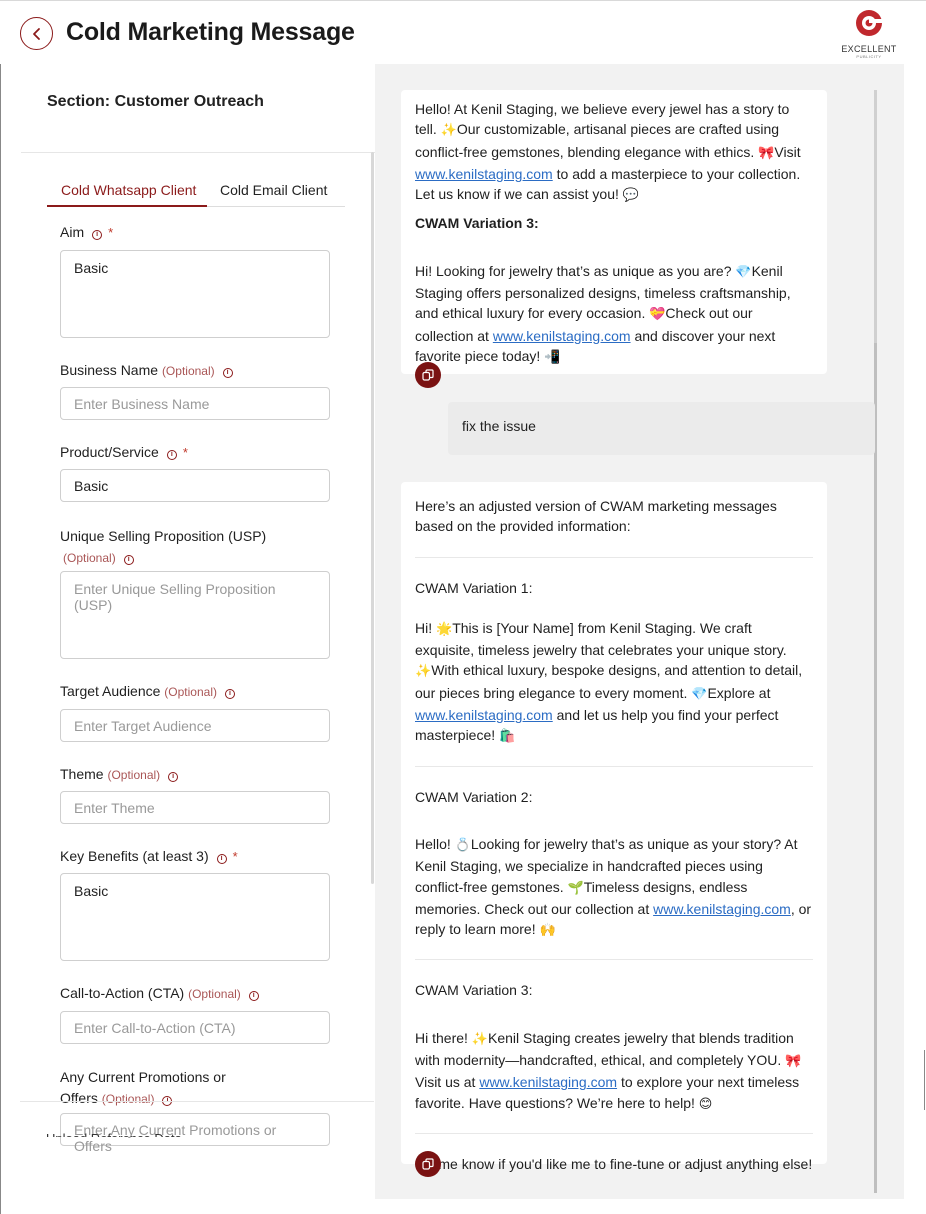  What do you see at coordinates (869, 49) in the screenshot?
I see `logo-text: EXCELLENT` at bounding box center [869, 49].